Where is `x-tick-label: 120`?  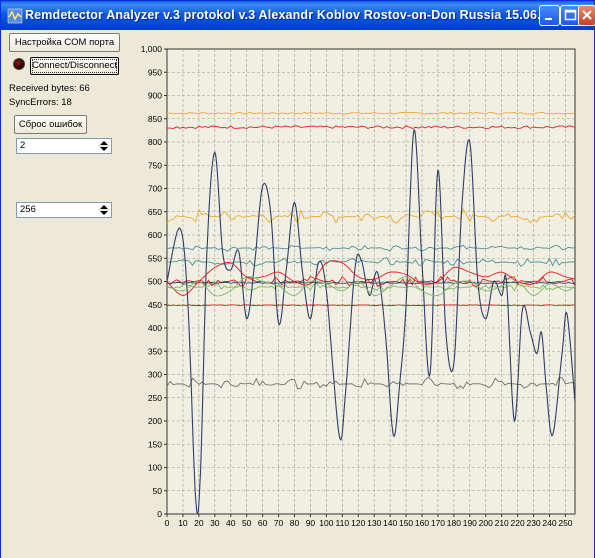 x-tick-label: 120 is located at coordinates (358, 523).